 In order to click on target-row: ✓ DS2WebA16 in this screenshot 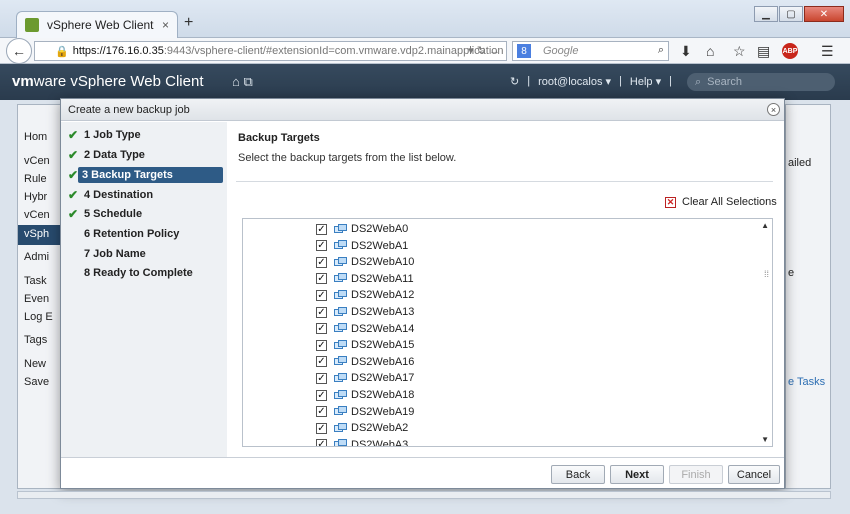, I will do `click(365, 362)`.